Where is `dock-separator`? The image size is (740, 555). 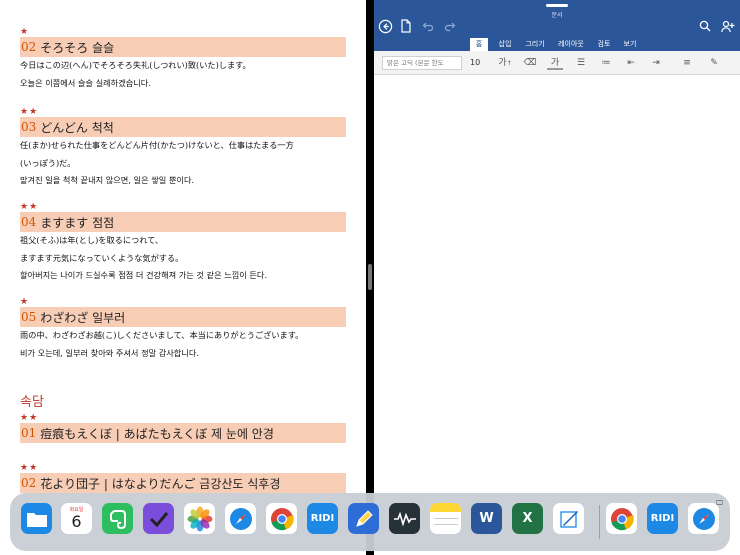
dock-separator is located at coordinates (599, 522).